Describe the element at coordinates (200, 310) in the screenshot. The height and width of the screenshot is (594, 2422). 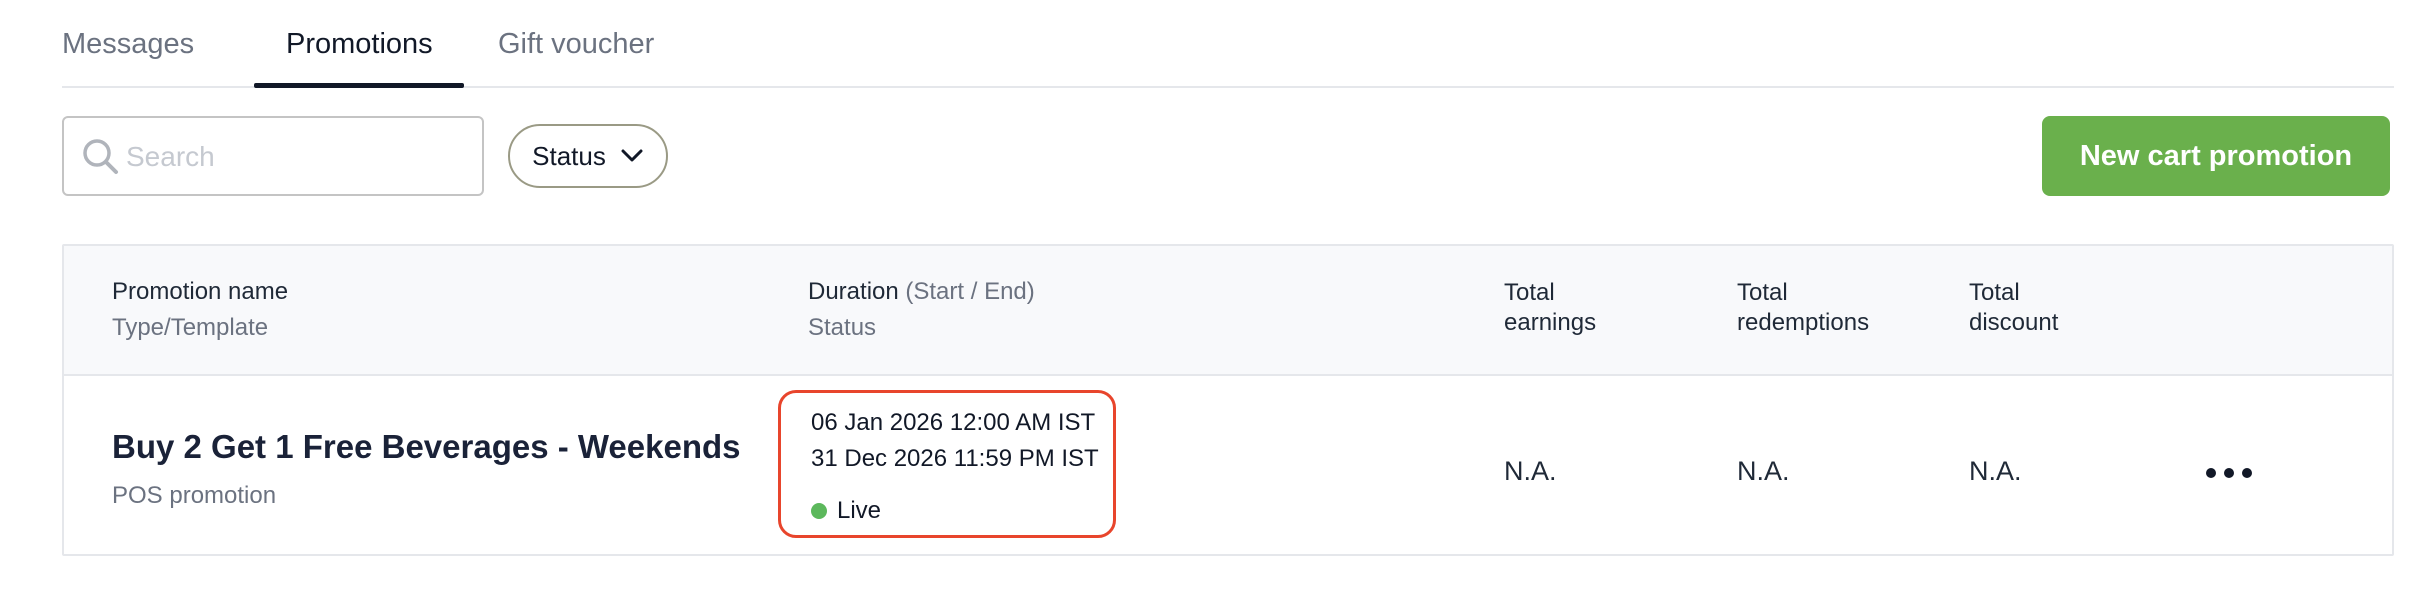
I see `header-promotion-name: Promotion name Type/Template` at that location.